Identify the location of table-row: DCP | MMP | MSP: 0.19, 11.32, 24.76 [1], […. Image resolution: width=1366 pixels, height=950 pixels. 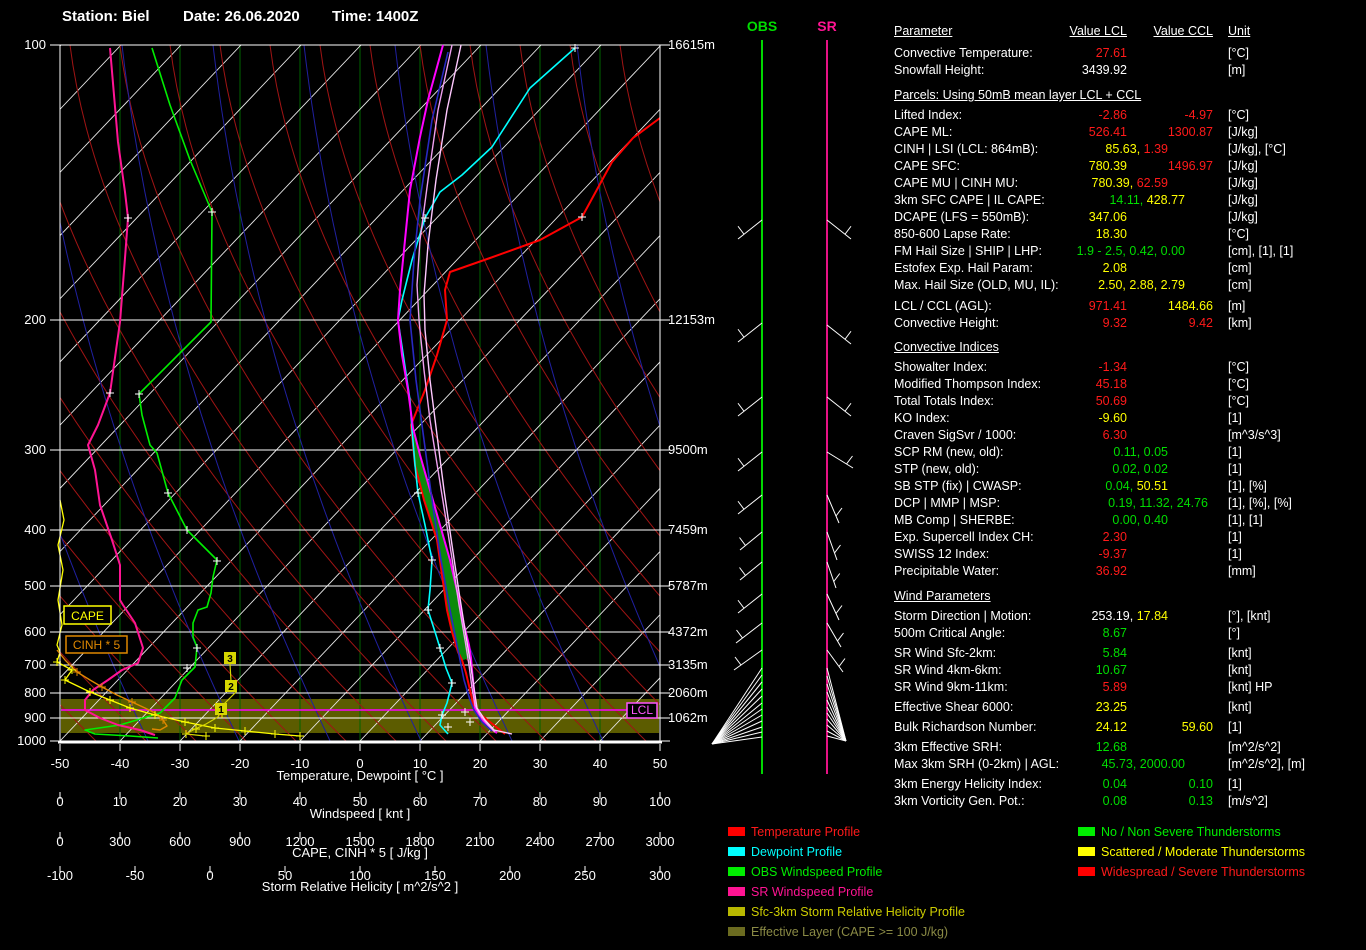
(683, 504).